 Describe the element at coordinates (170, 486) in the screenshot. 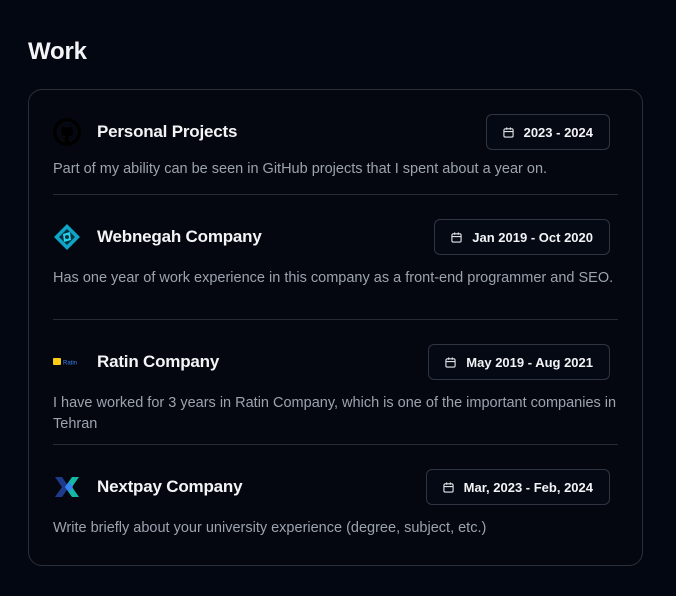

I see `company-name: Nextpay Company` at that location.